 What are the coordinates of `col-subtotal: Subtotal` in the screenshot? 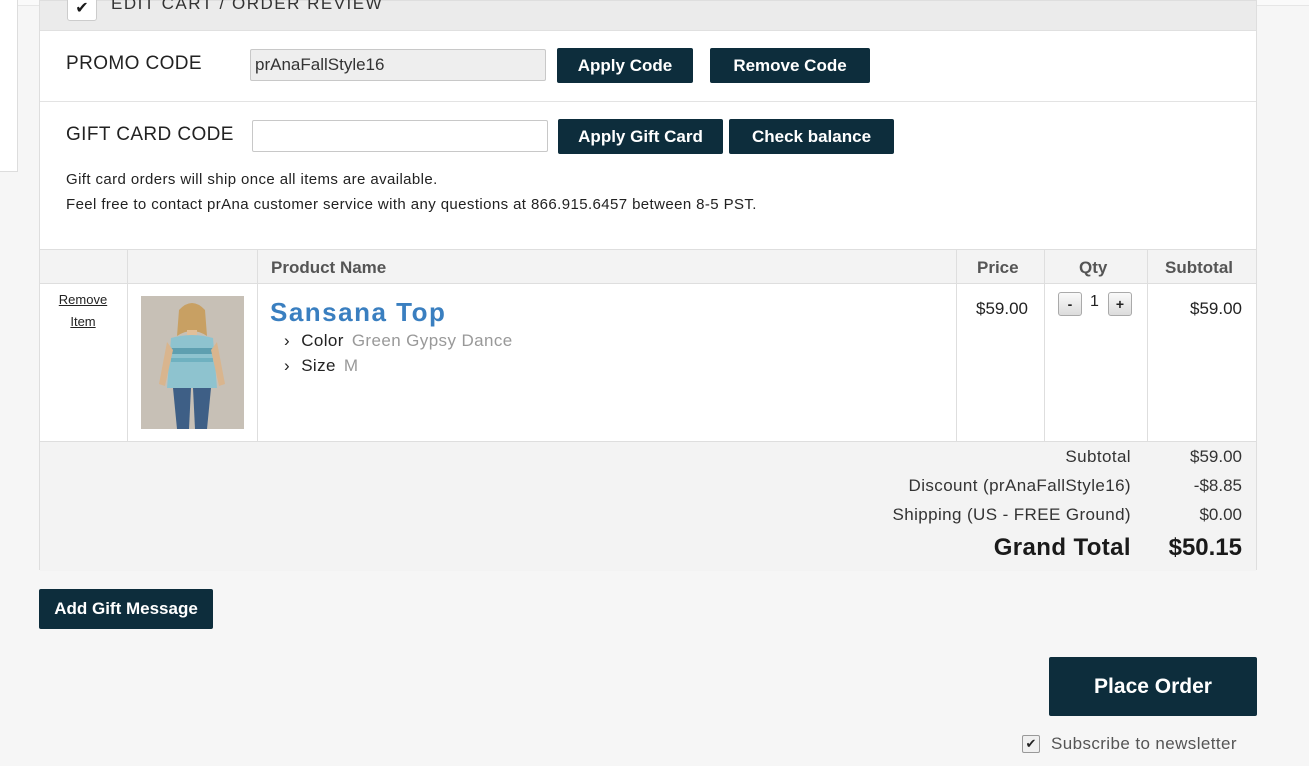 It's located at (1199, 267).